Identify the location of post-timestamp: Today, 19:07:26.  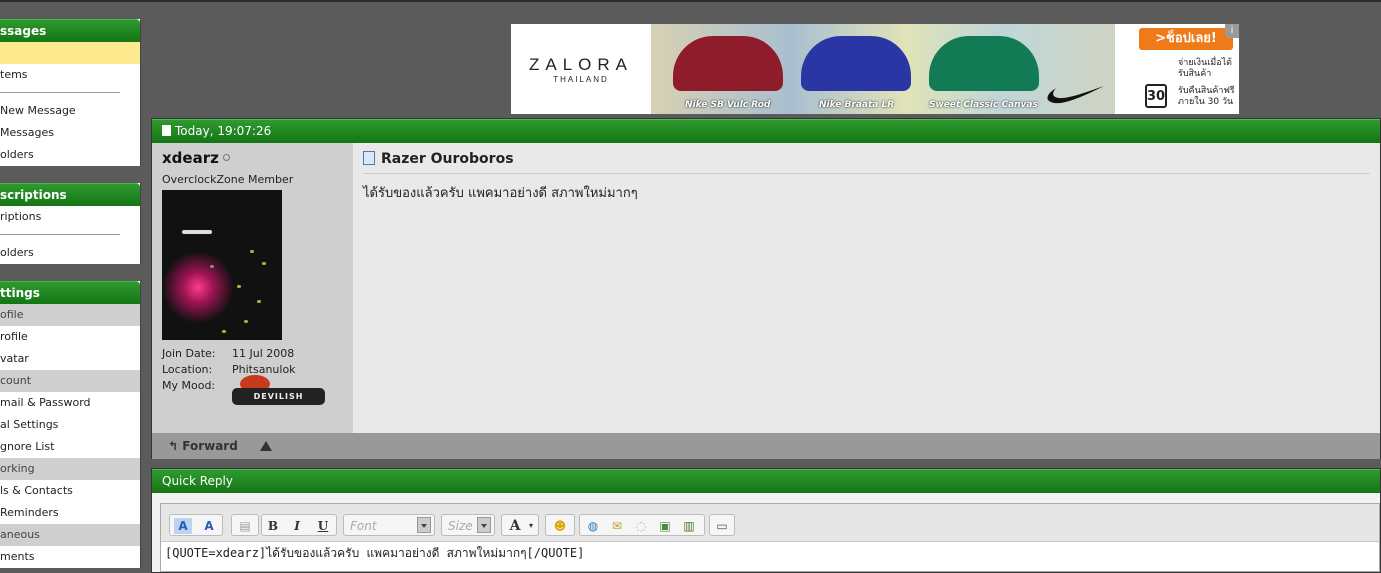
(223, 131).